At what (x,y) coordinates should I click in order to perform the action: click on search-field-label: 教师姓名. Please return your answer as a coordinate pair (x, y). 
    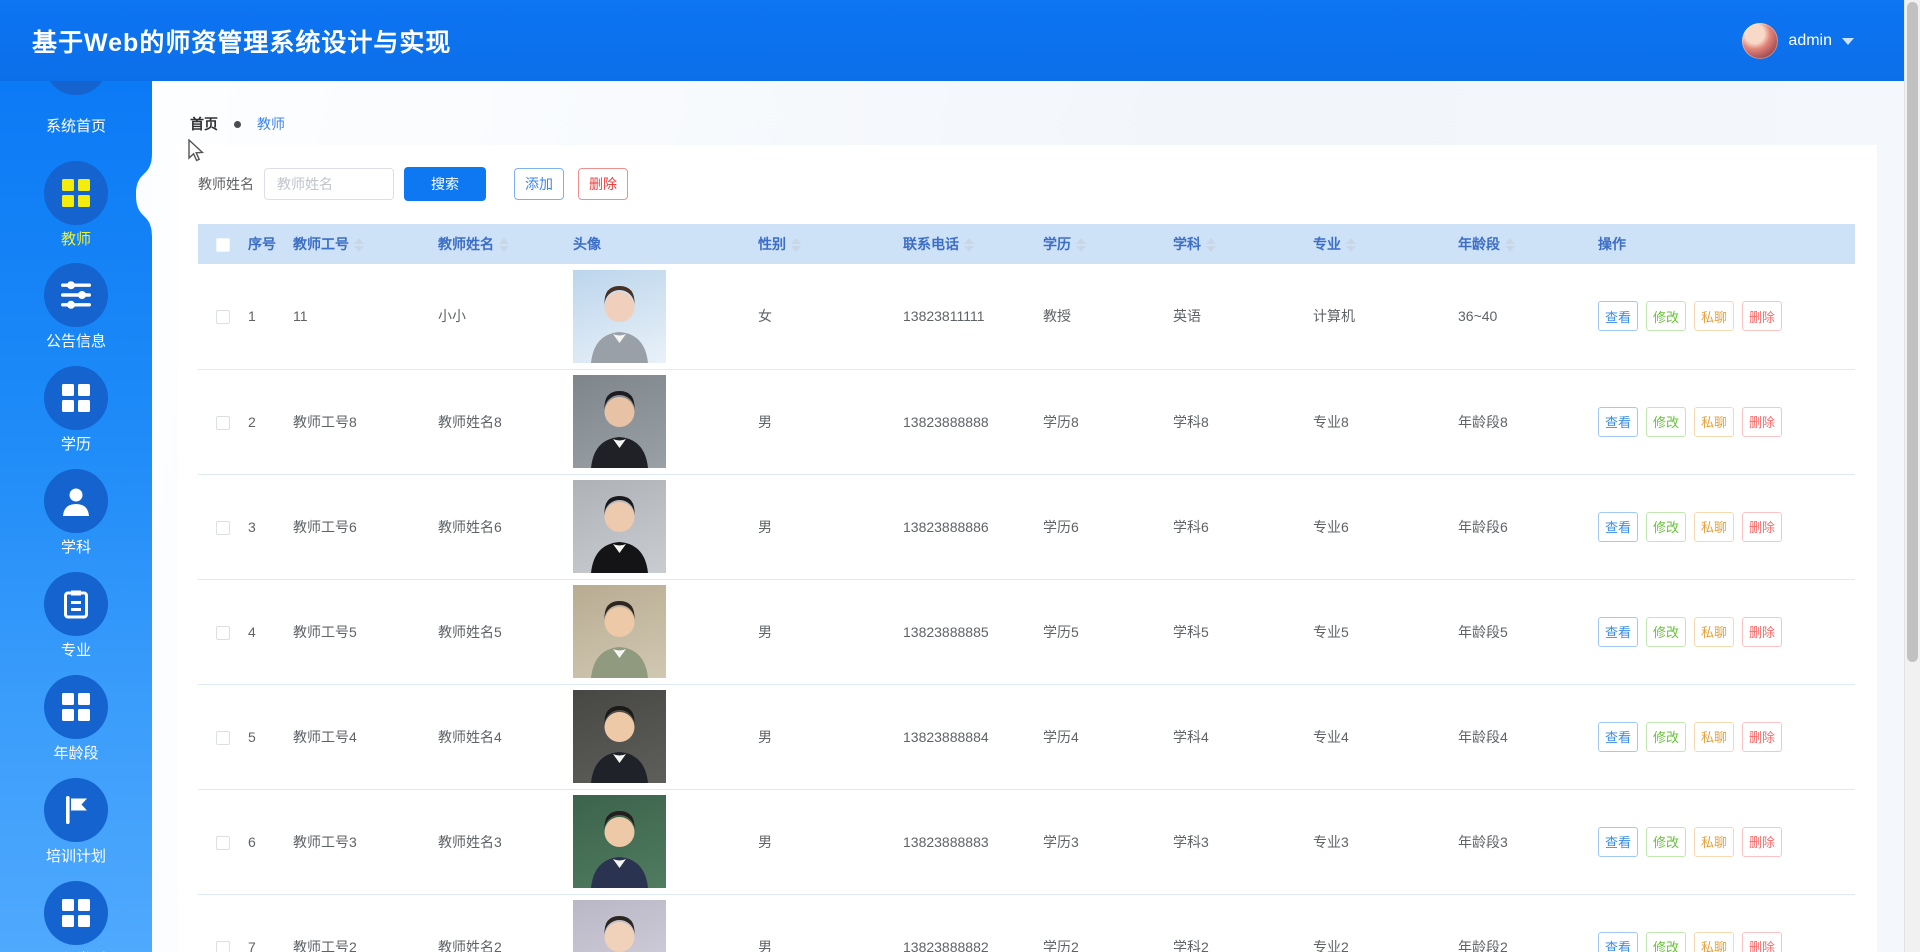
    Looking at the image, I should click on (226, 184).